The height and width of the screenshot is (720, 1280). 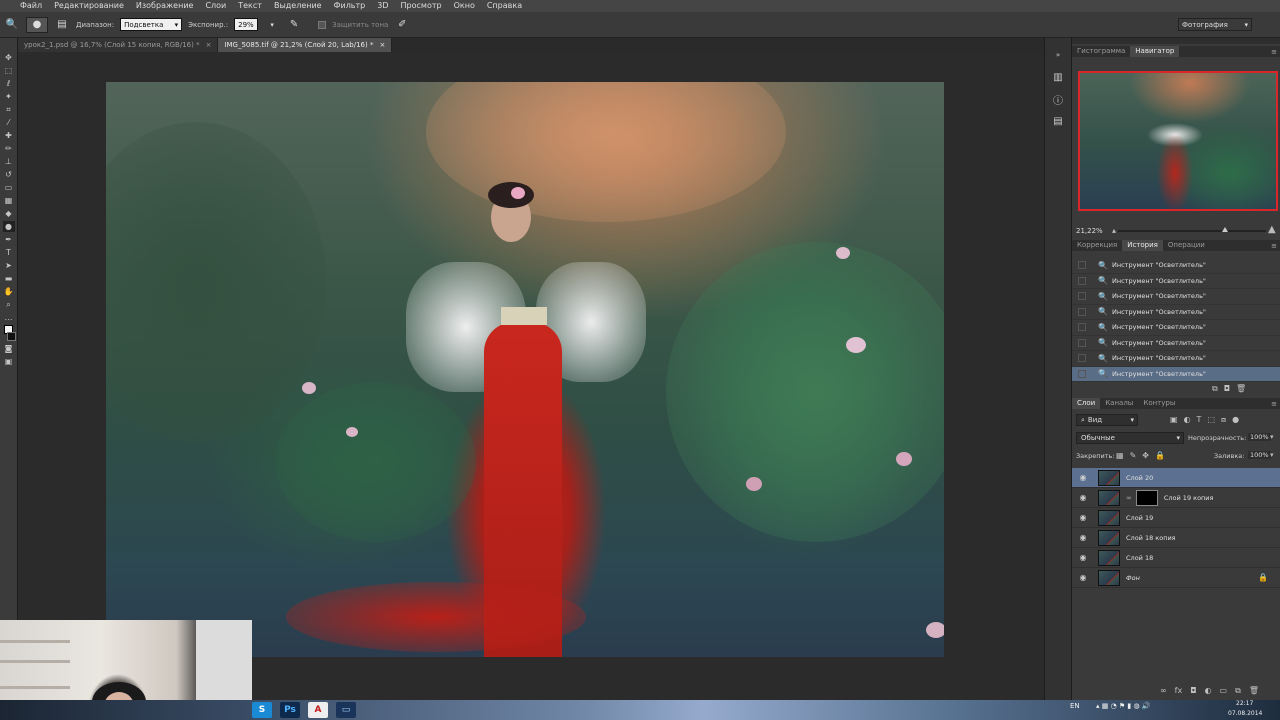 What do you see at coordinates (31, 6) in the screenshot?
I see `menu-file: Файл` at bounding box center [31, 6].